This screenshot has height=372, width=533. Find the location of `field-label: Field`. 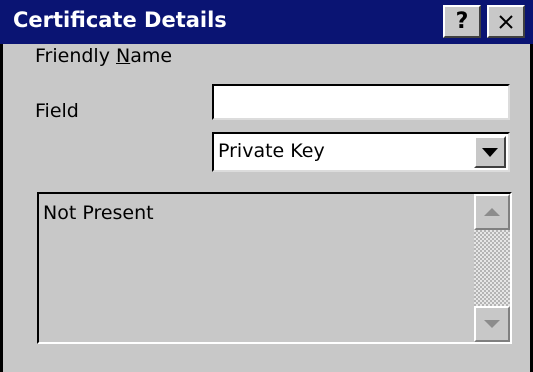

field-label: Field is located at coordinates (57, 111).